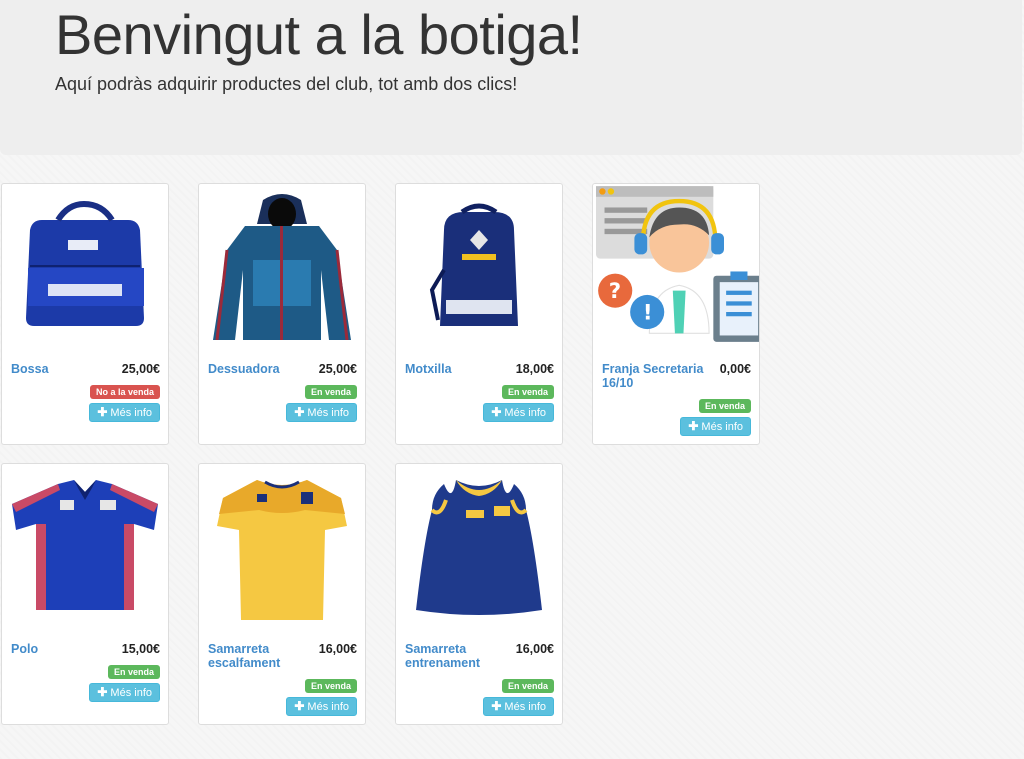 The width and height of the screenshot is (1024, 759). What do you see at coordinates (282, 550) in the screenshot?
I see `product-image-yellow-shirt` at bounding box center [282, 550].